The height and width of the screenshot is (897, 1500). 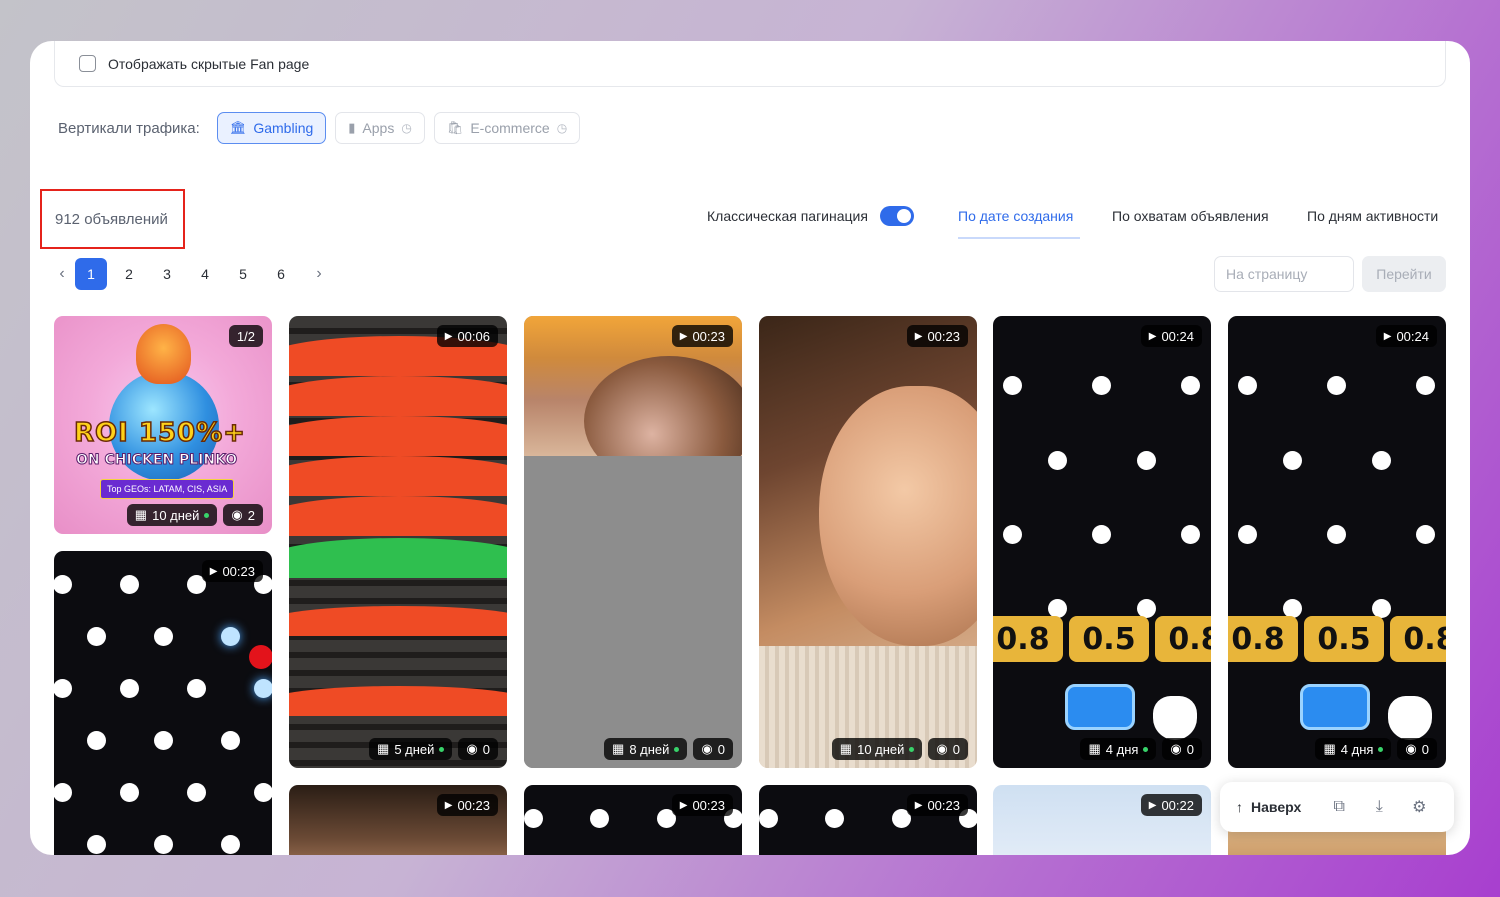 I want to click on days-label: 10 дней, so click(x=881, y=749).